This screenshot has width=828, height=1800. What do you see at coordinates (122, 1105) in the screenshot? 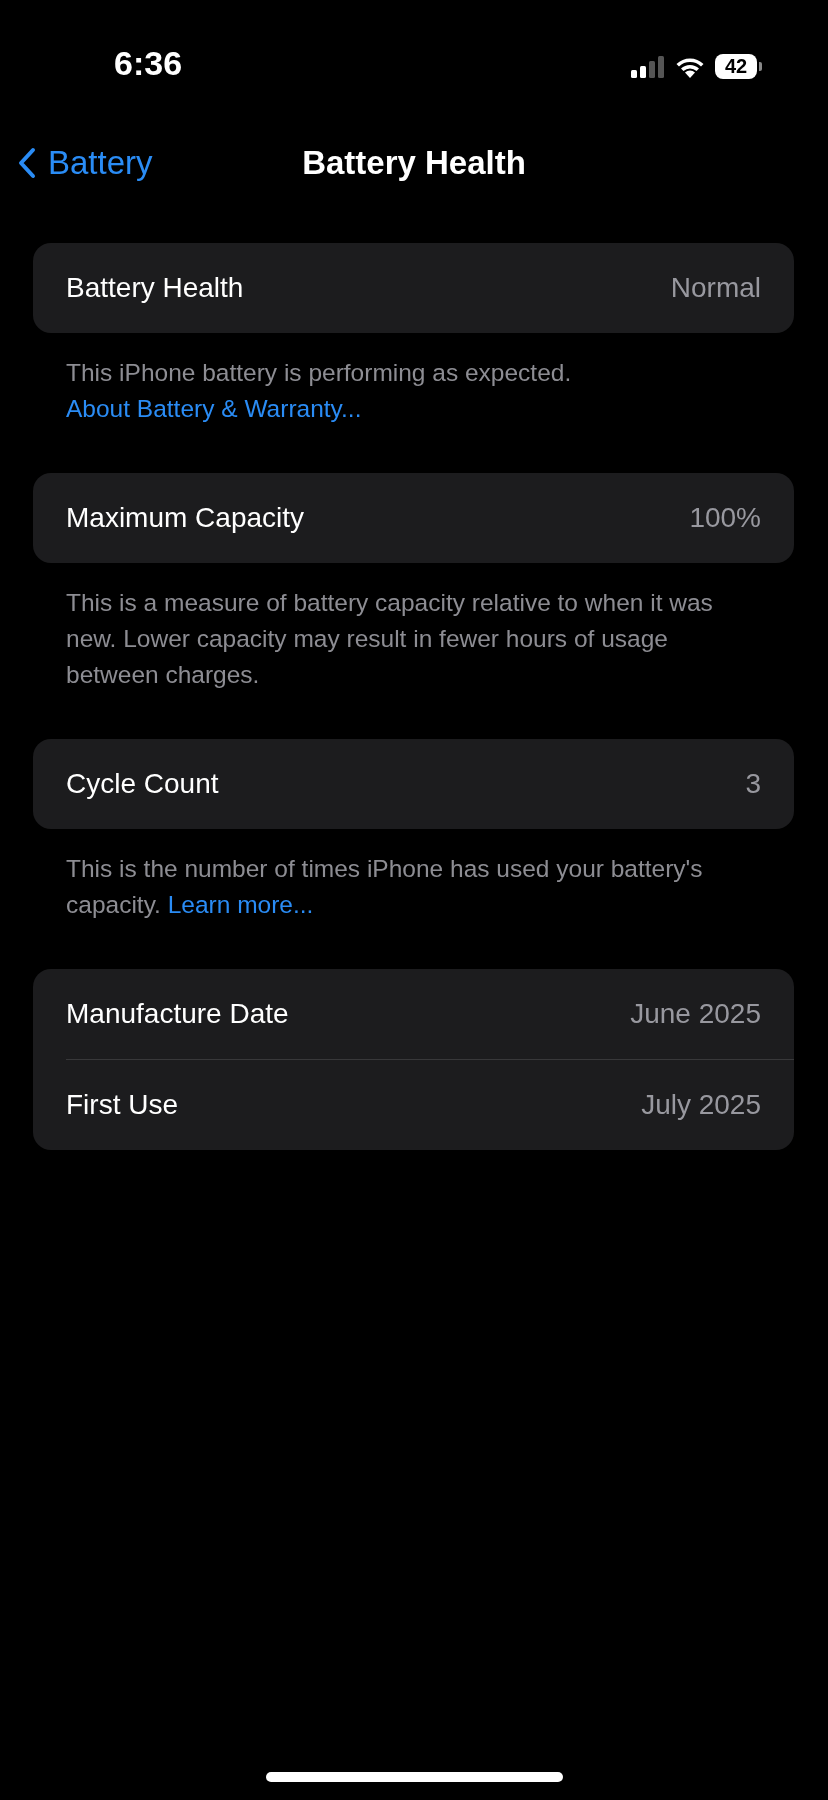
I see `row-label: First Use` at bounding box center [122, 1105].